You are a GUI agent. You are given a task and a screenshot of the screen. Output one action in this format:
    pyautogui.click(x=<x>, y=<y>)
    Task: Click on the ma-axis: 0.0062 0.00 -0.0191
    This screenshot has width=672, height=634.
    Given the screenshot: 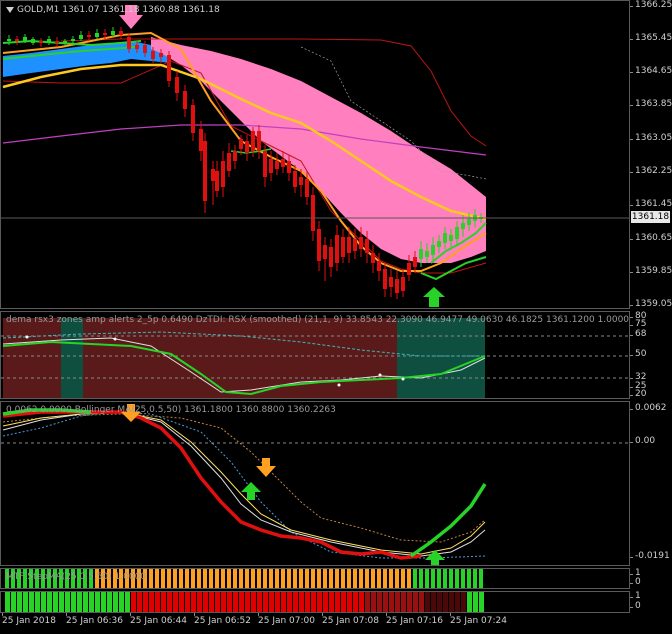 What is the action you would take?
    pyautogui.click(x=650, y=483)
    